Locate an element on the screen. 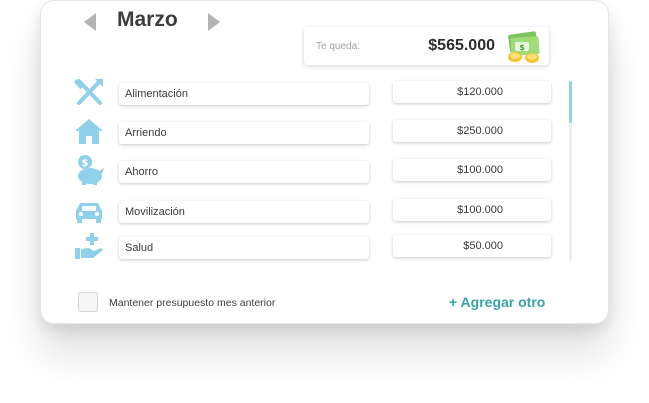 This screenshot has height=403, width=649. add-other-button: + Agregar otro is located at coordinates (497, 302).